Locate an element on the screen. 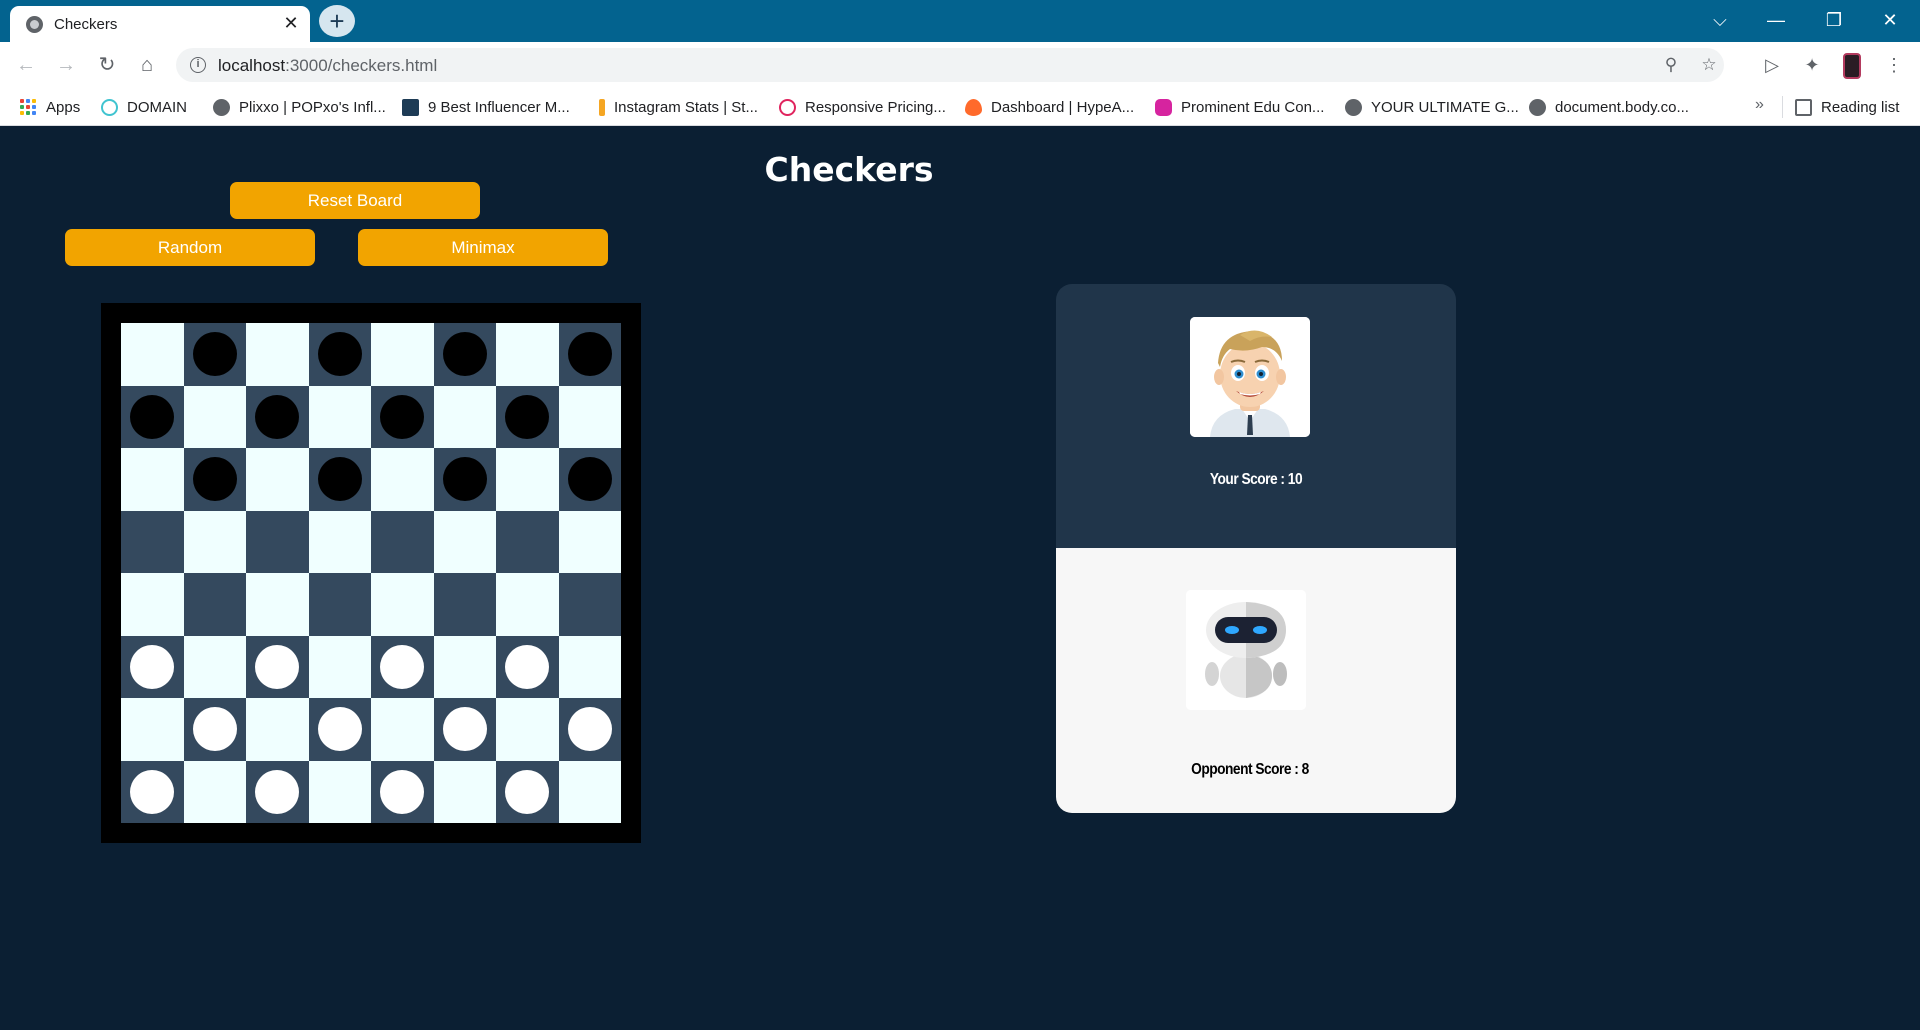  bookmark-apps: Apps is located at coordinates (50, 107).